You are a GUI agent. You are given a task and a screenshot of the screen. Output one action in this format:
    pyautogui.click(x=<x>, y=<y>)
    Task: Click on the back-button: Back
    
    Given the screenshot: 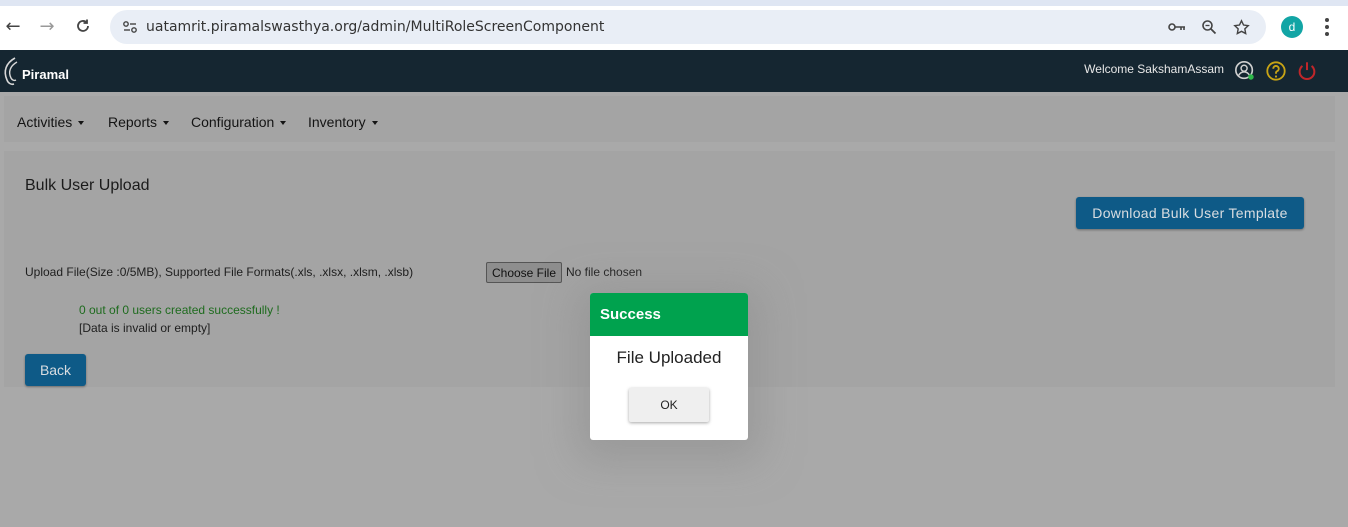 What is the action you would take?
    pyautogui.click(x=55, y=370)
    